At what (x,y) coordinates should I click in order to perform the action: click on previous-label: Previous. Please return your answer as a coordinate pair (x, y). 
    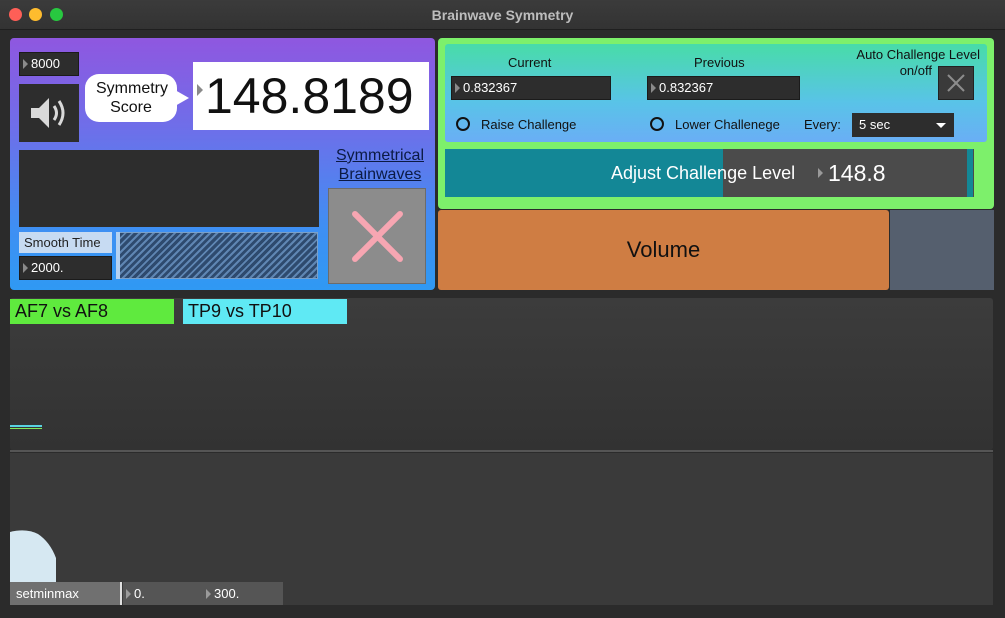
    Looking at the image, I should click on (719, 62).